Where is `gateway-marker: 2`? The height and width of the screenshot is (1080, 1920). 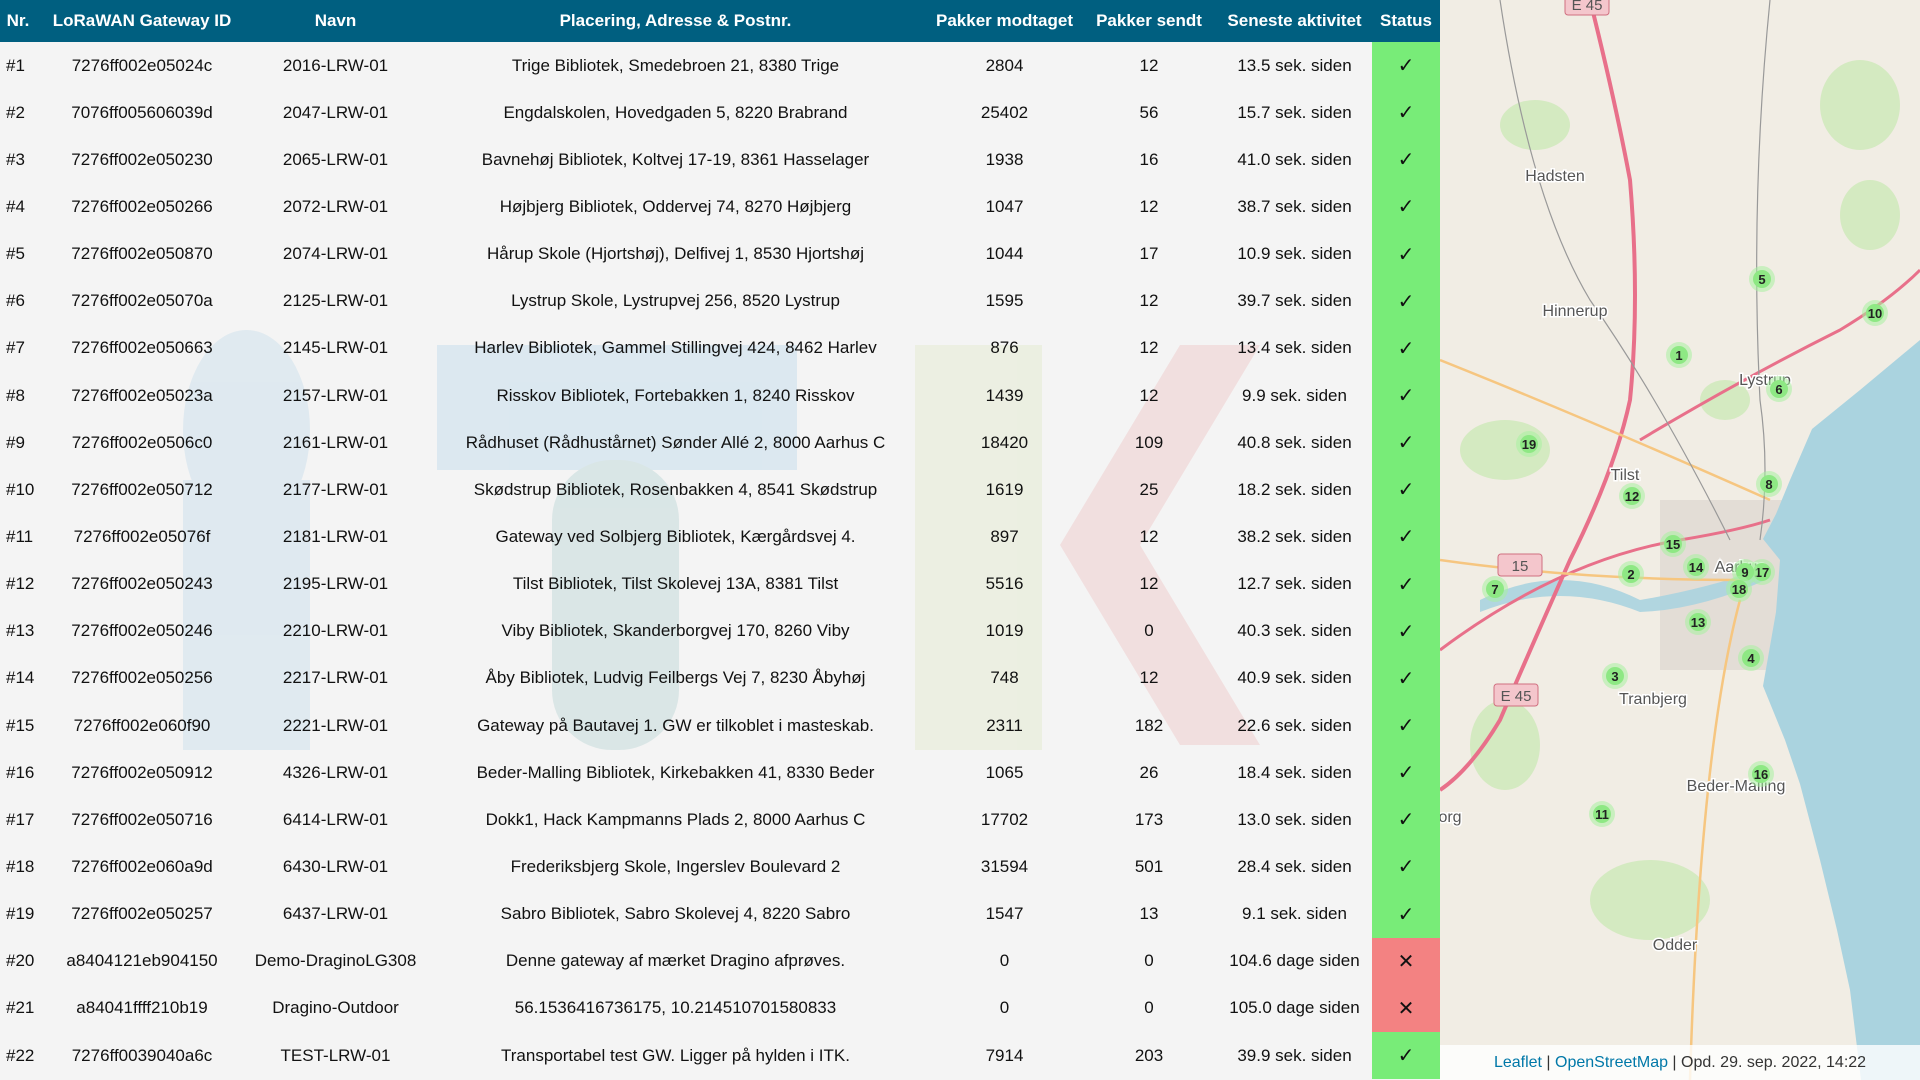
gateway-marker: 2 is located at coordinates (1631, 574).